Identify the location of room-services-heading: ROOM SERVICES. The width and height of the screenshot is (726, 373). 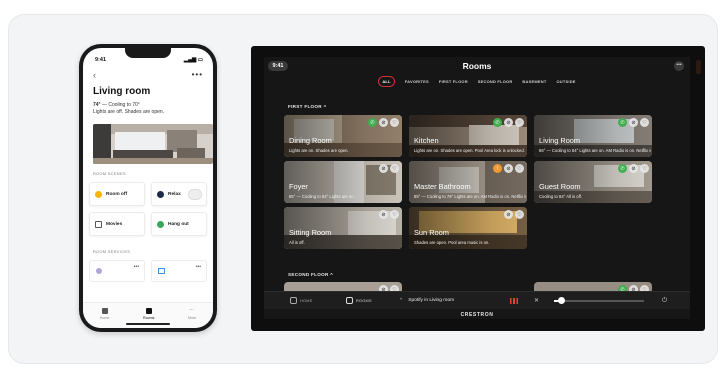
(112, 252).